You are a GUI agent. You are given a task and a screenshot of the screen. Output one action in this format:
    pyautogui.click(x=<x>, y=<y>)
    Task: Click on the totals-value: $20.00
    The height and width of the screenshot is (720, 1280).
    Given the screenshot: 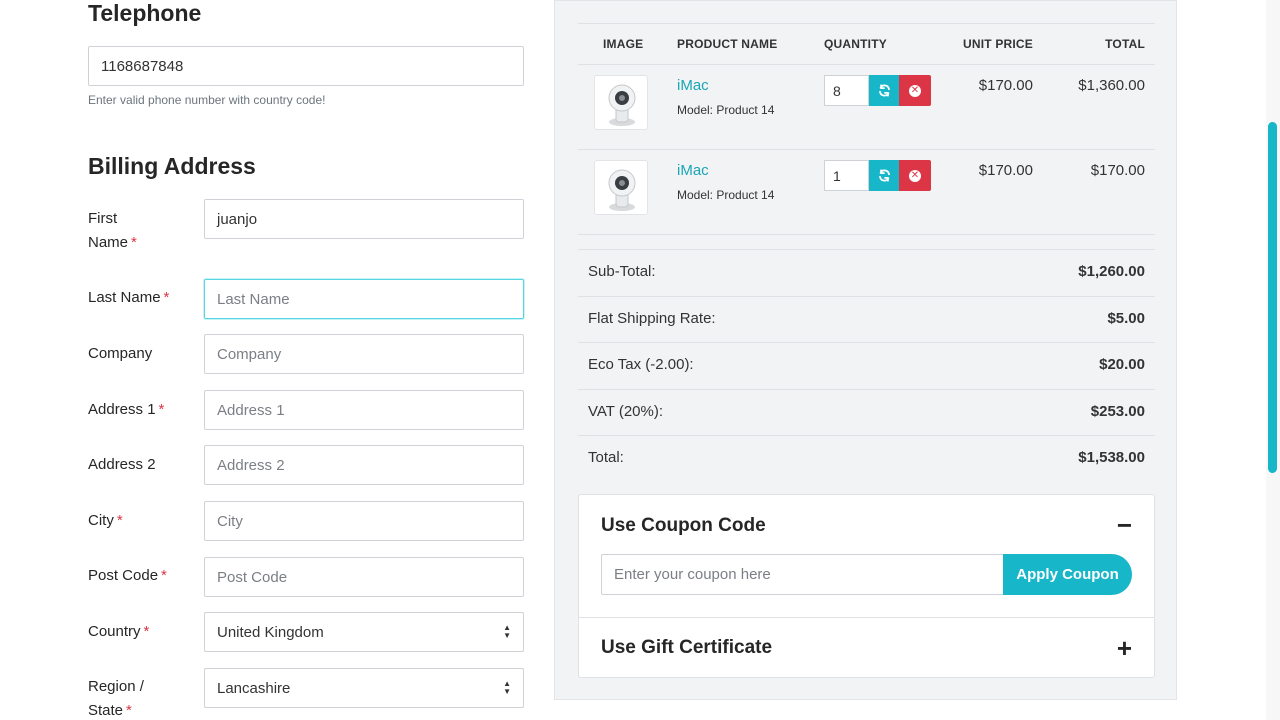 What is the action you would take?
    pyautogui.click(x=1122, y=364)
    